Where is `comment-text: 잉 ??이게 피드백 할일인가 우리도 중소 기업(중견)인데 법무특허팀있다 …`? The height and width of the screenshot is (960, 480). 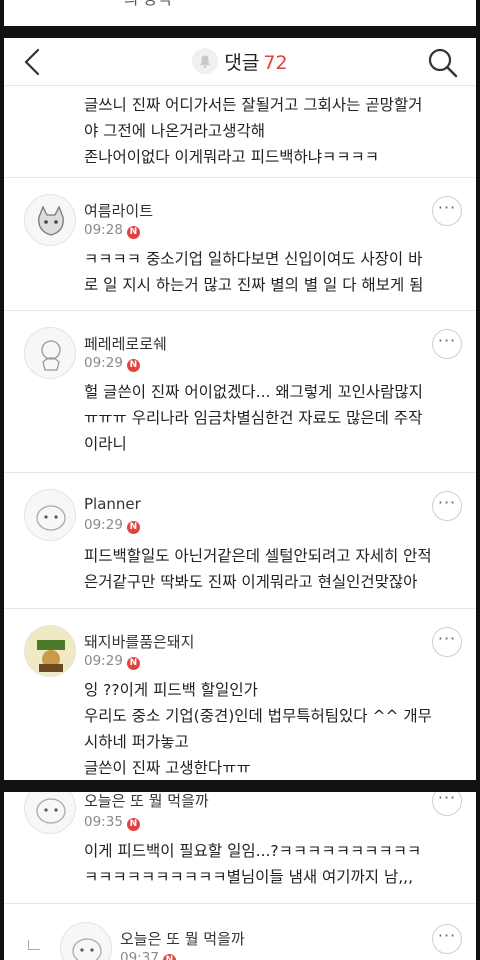
comment-text: 잉 ??이게 피드백 할일인가 우리도 중소 기업(중견)인데 법무특허팀있다 … is located at coordinates (258, 729).